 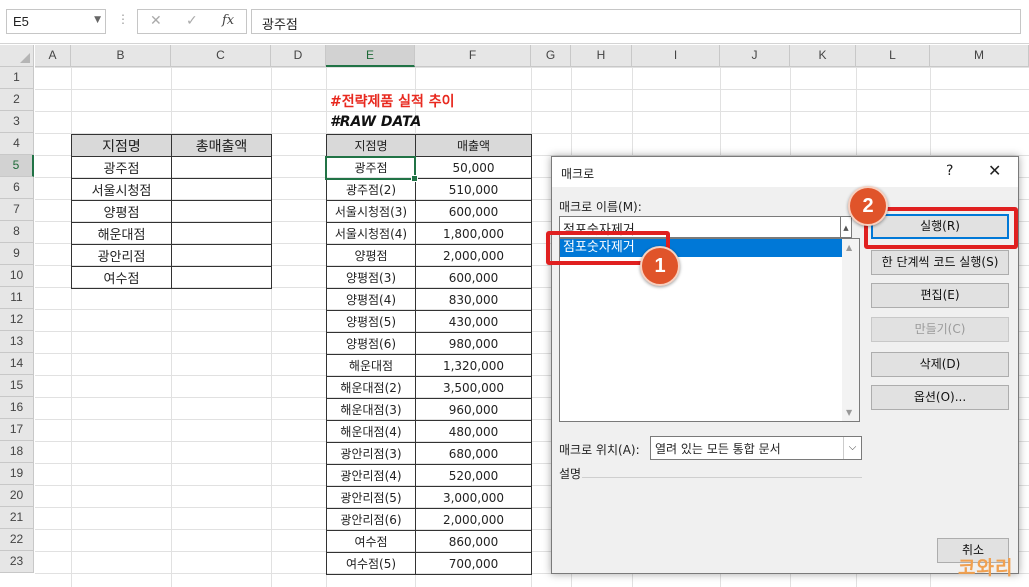 What do you see at coordinates (755, 56) in the screenshot?
I see `column-header-j: J` at bounding box center [755, 56].